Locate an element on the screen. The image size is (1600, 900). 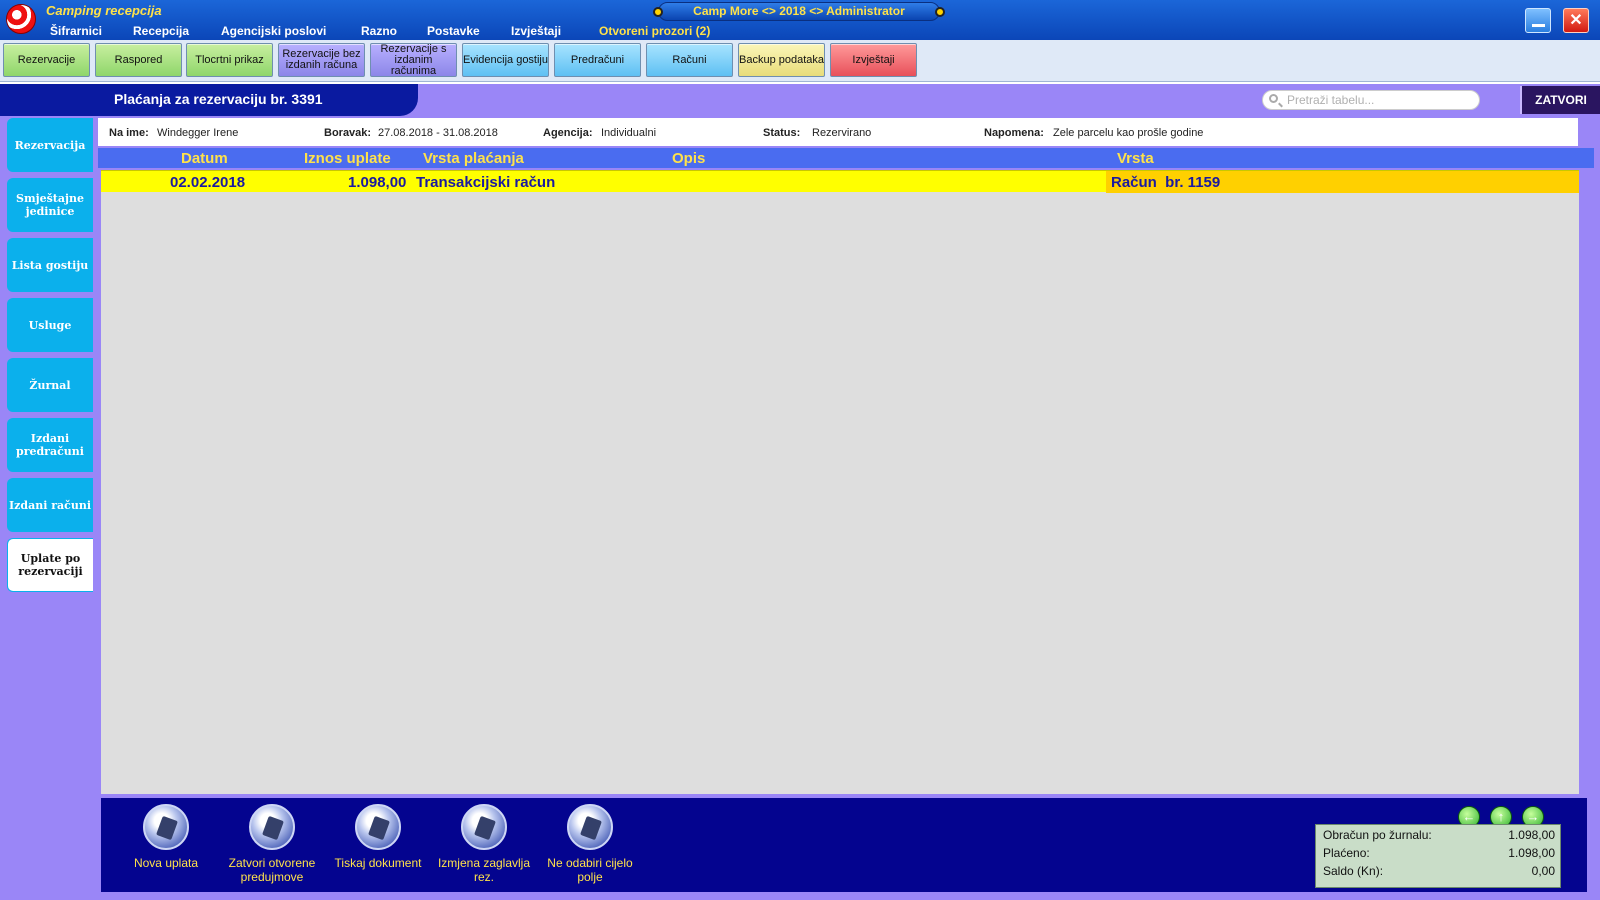
session-text: Camp More <> 2018 <> Administrator is located at coordinates (799, 11).